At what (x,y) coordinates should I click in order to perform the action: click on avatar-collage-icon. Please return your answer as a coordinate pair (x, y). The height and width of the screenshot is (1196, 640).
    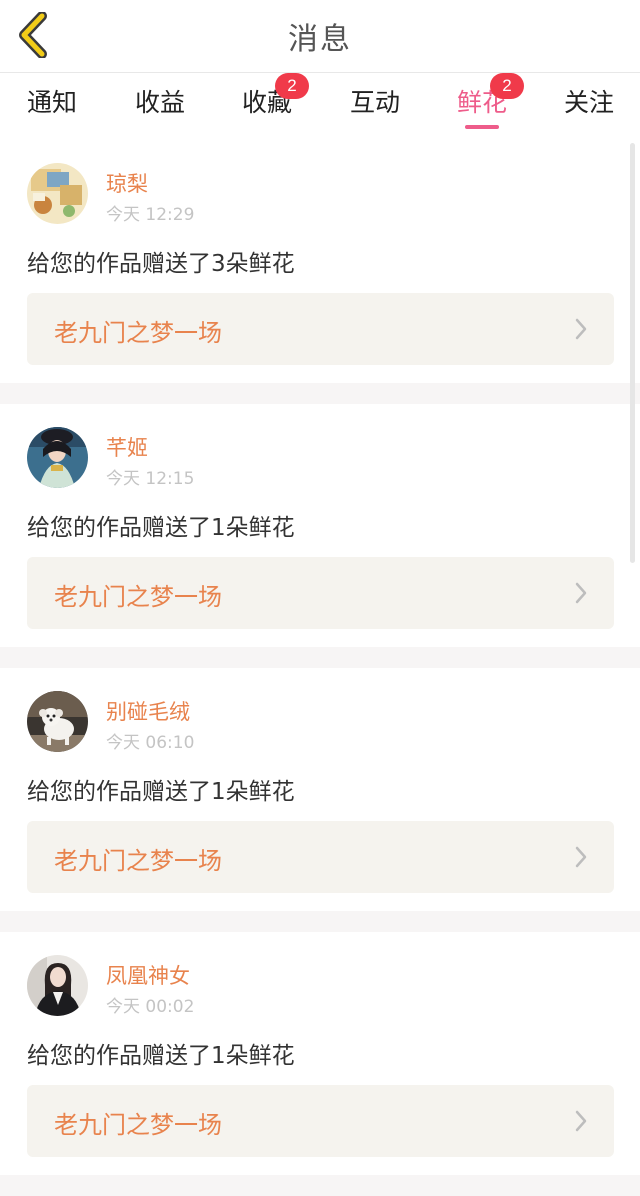
    Looking at the image, I should click on (57, 193).